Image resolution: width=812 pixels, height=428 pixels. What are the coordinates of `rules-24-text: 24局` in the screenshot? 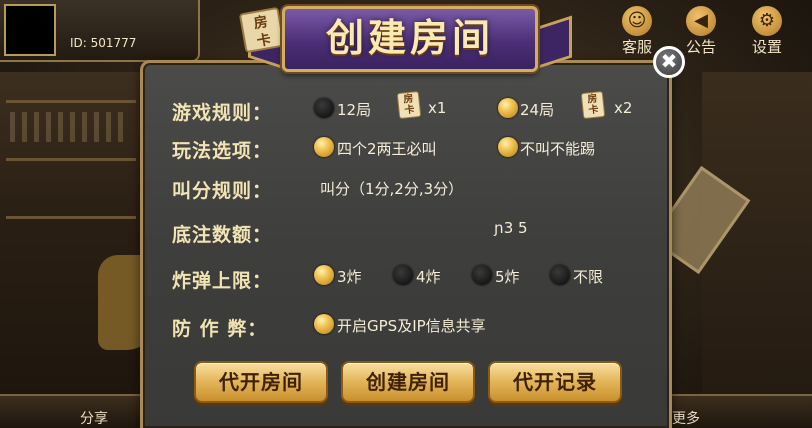 It's located at (537, 109).